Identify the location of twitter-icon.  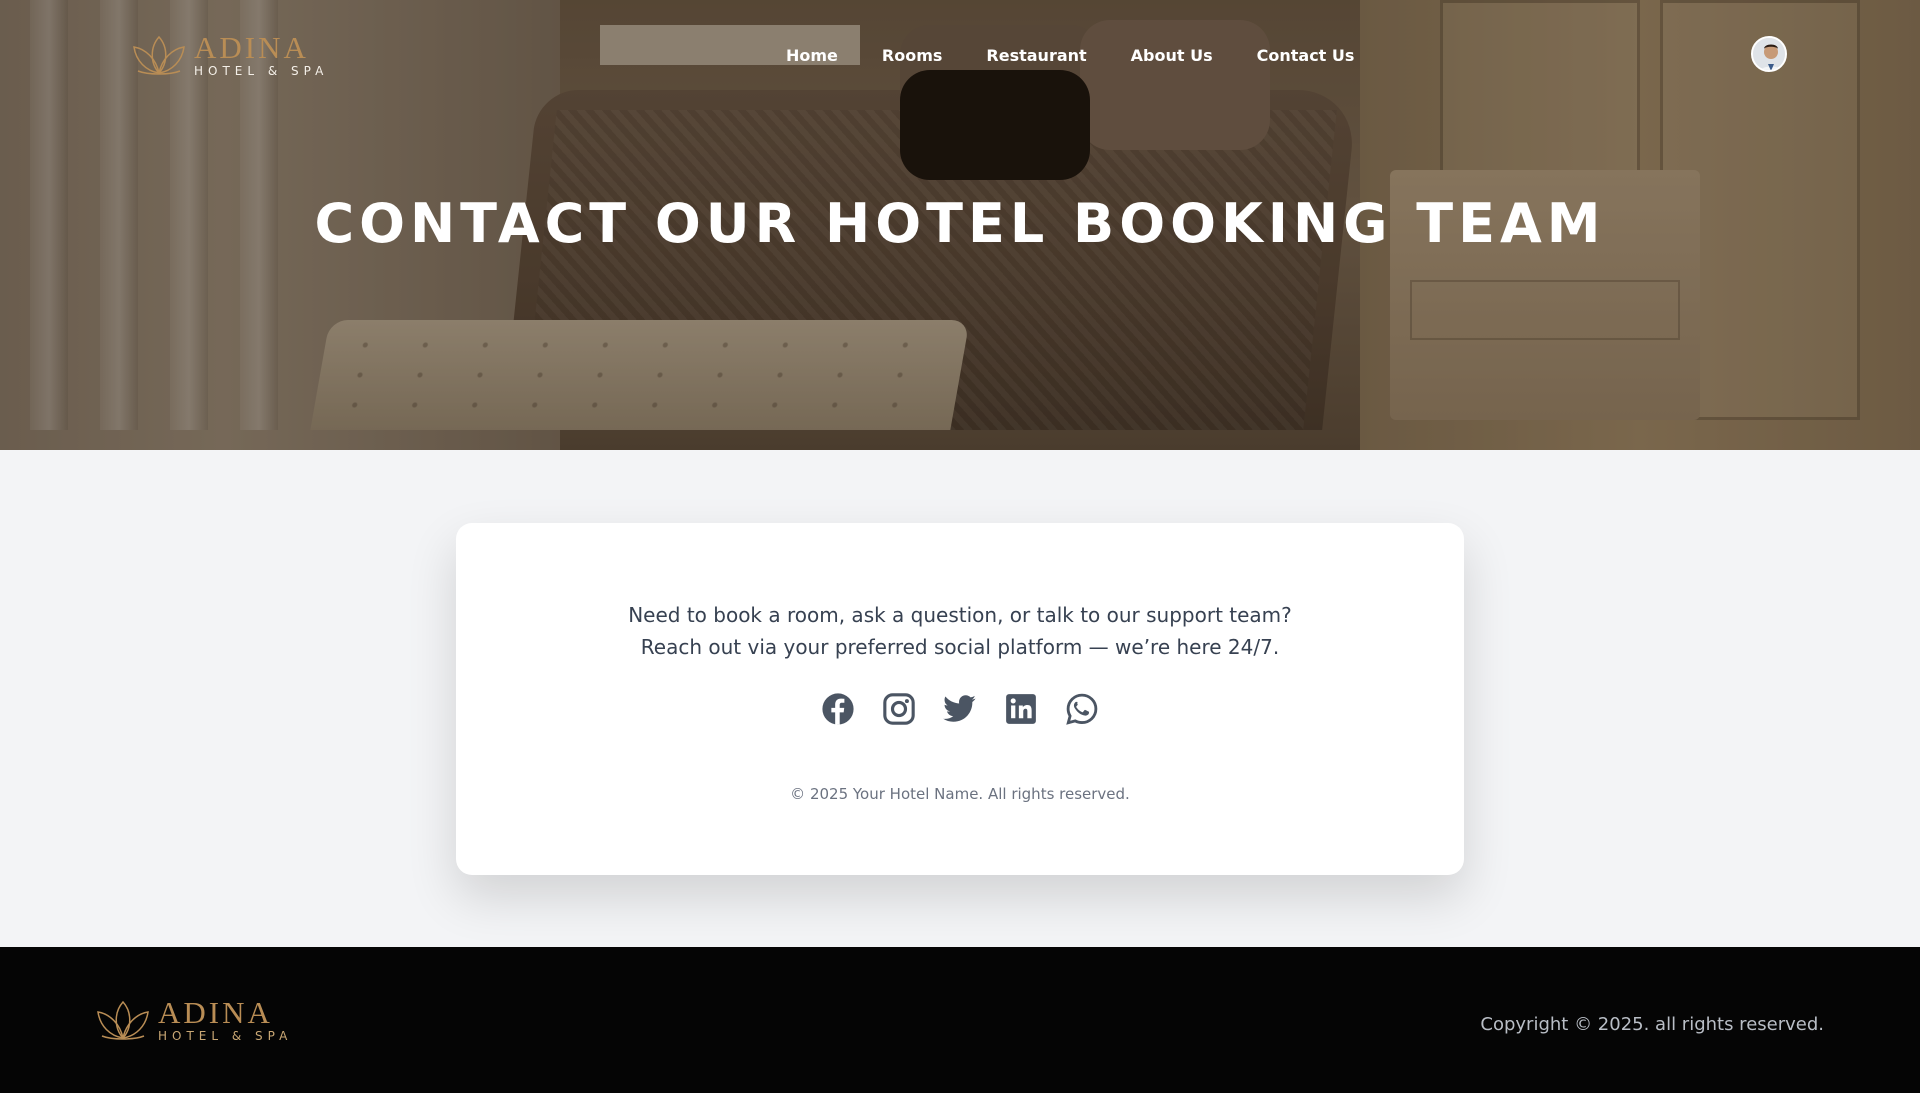
(959, 708).